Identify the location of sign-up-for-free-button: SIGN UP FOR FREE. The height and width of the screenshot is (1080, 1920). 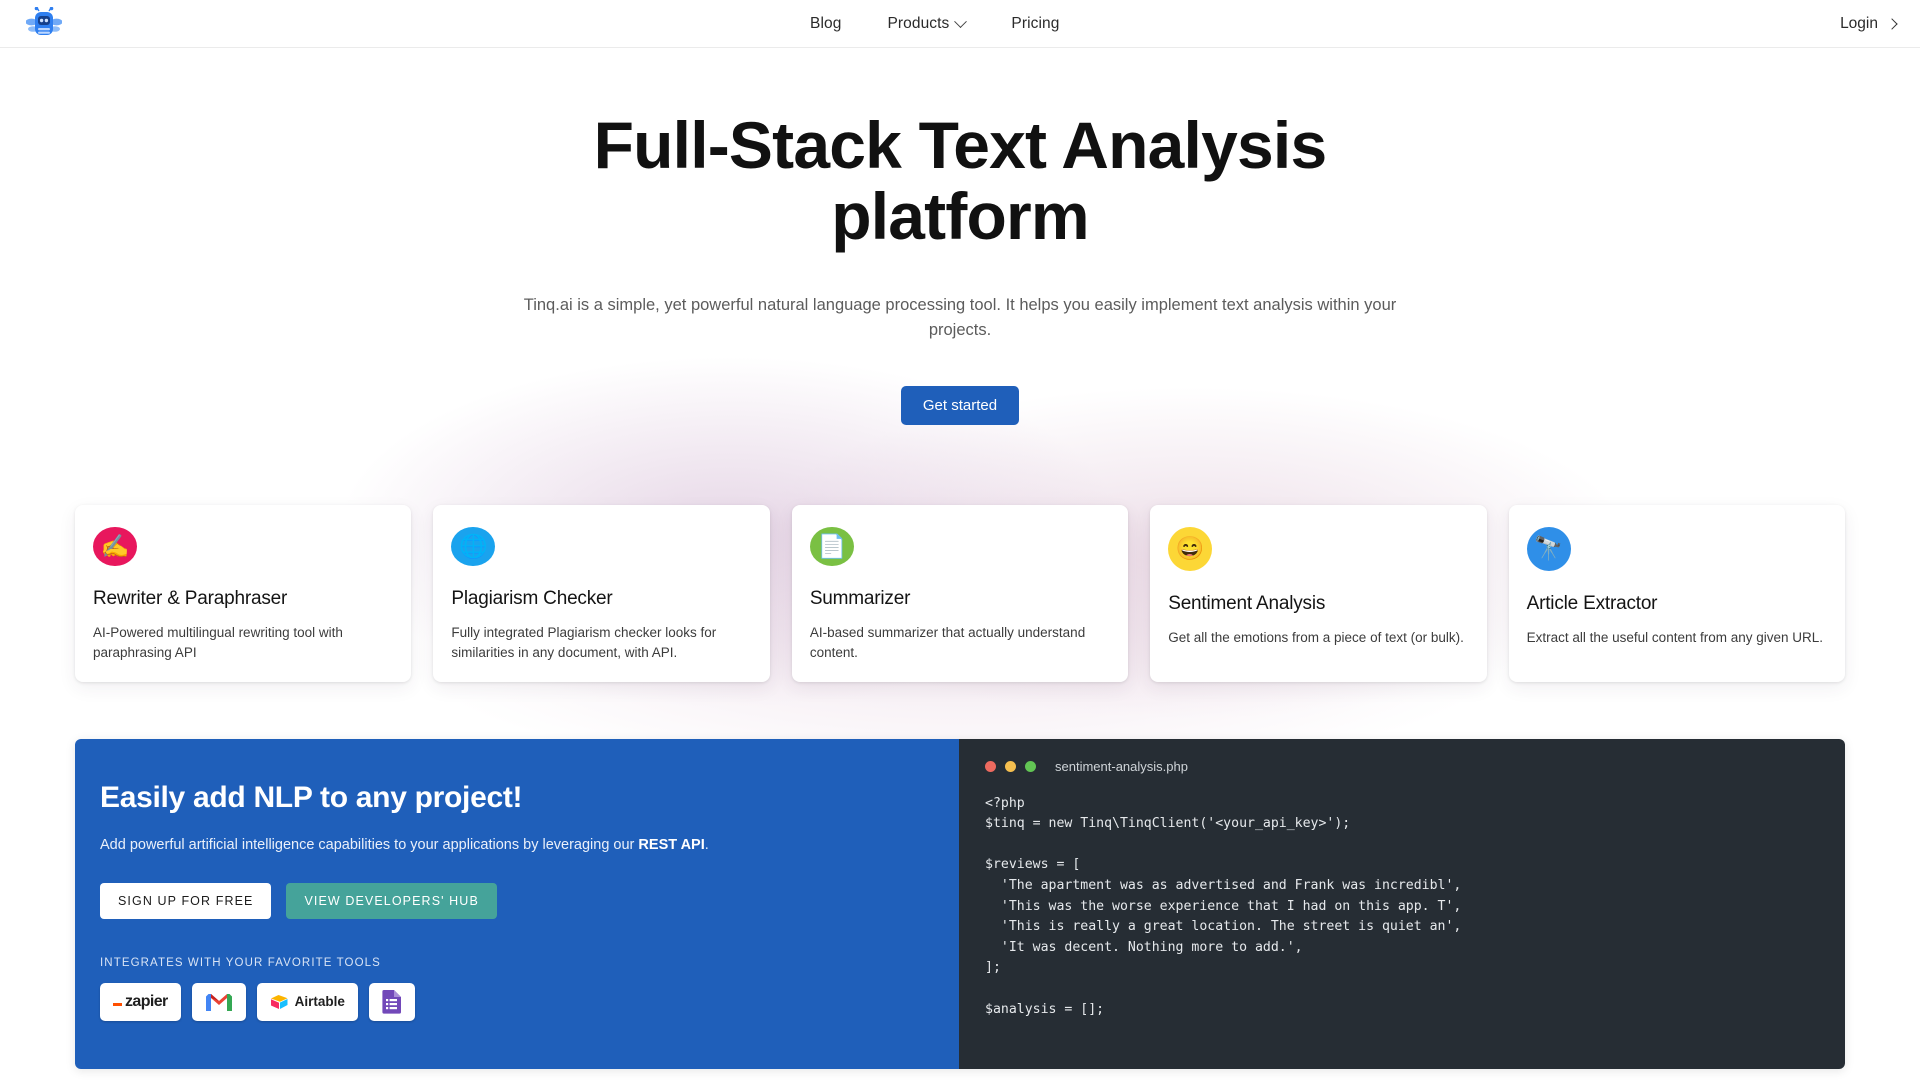
(186, 900).